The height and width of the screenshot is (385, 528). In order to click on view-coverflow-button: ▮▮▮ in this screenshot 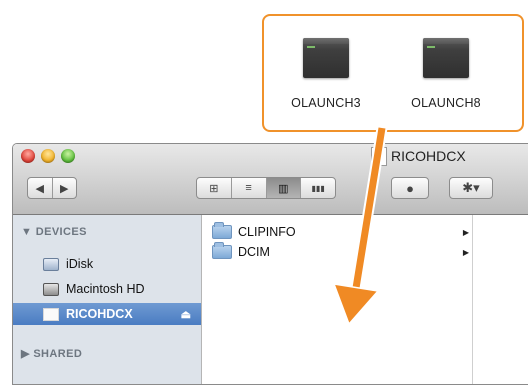, I will do `click(318, 188)`.